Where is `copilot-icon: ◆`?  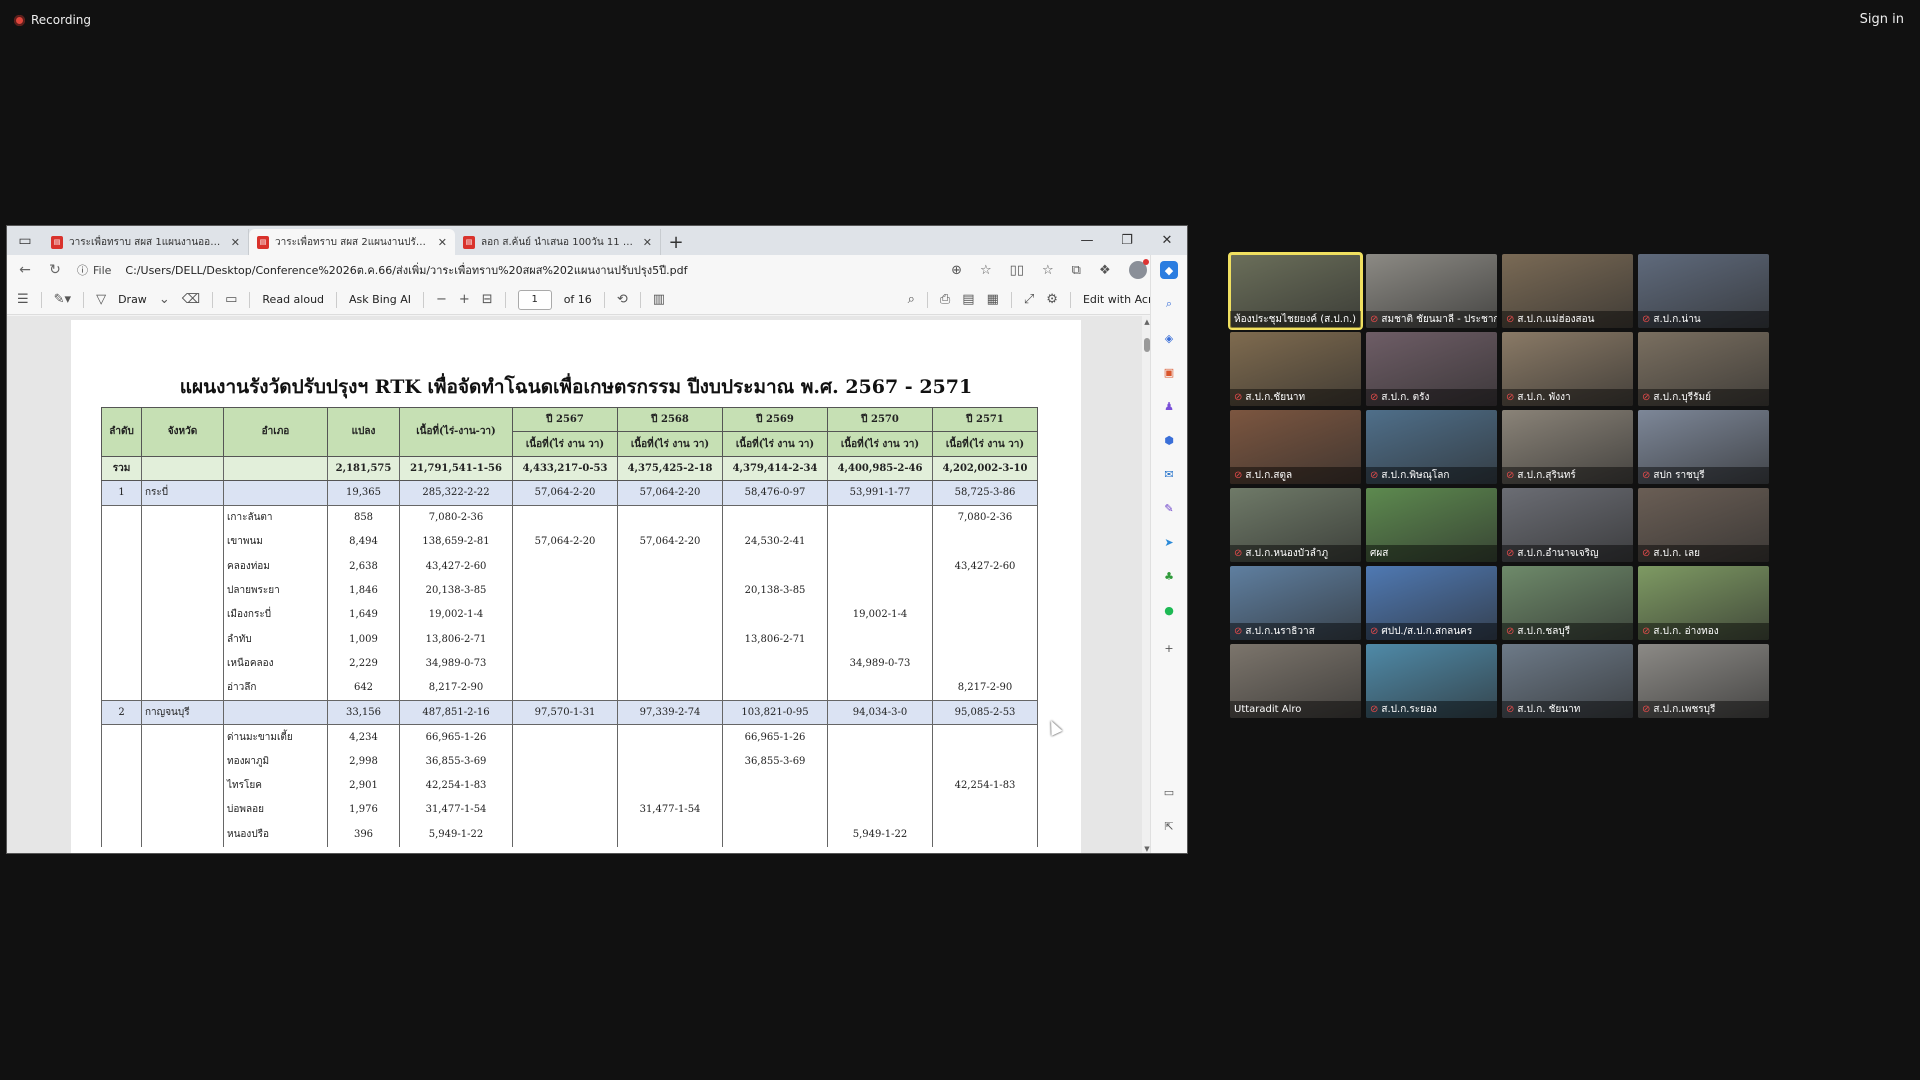 copilot-icon: ◆ is located at coordinates (1169, 270).